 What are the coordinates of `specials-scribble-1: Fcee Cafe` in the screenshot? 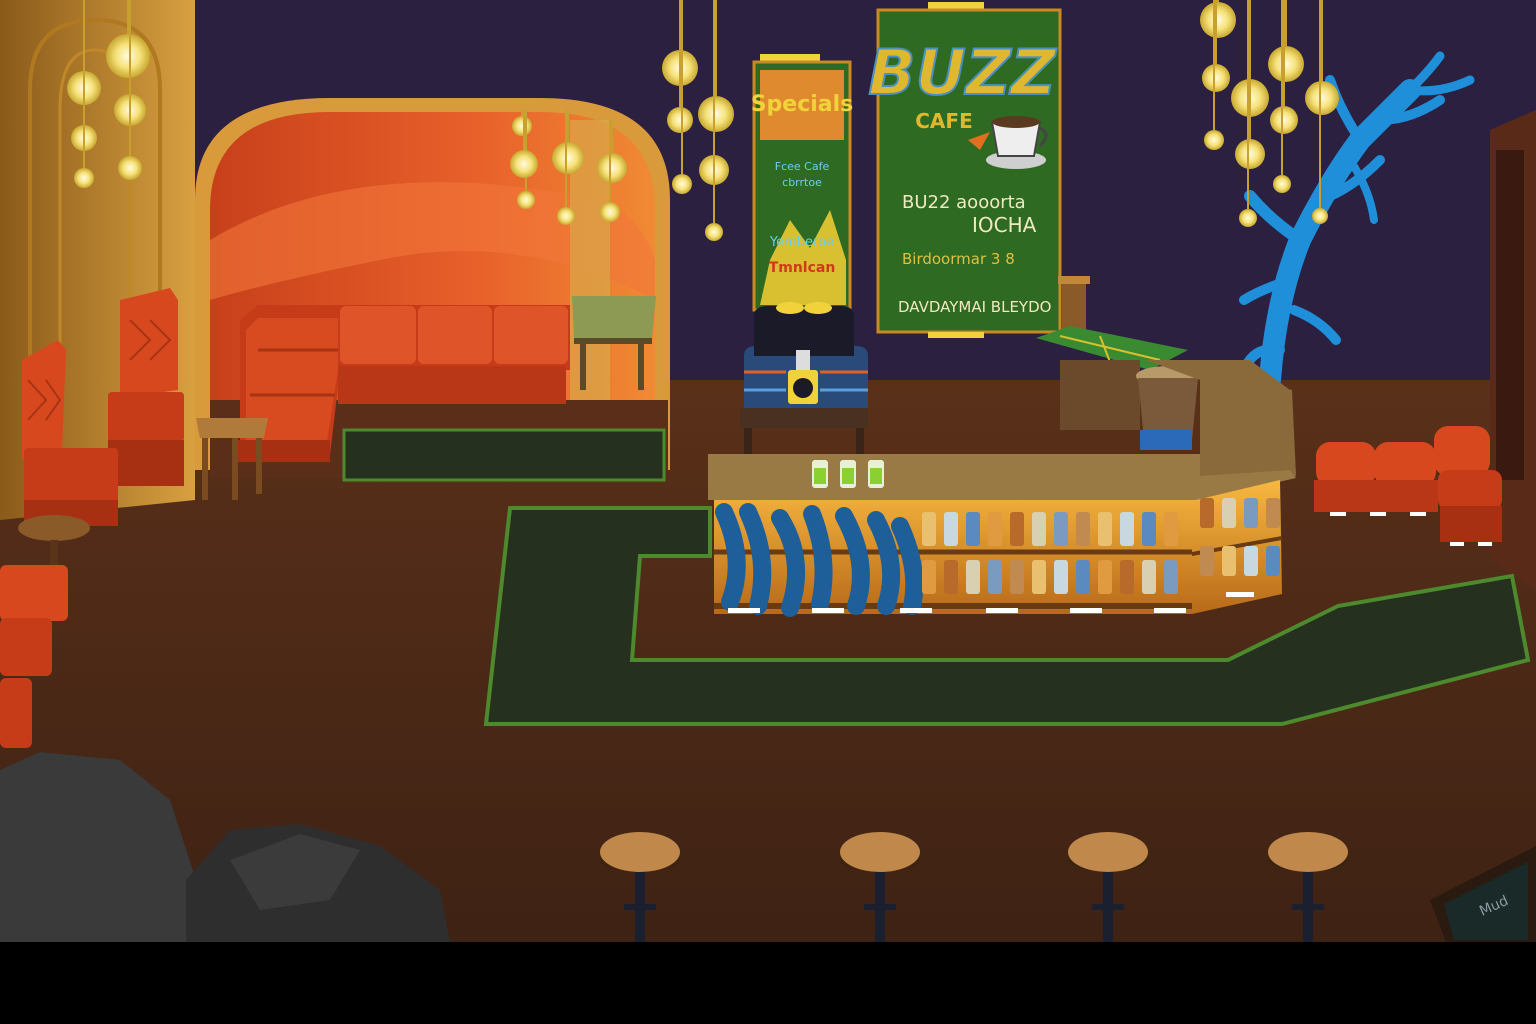 It's located at (802, 166).